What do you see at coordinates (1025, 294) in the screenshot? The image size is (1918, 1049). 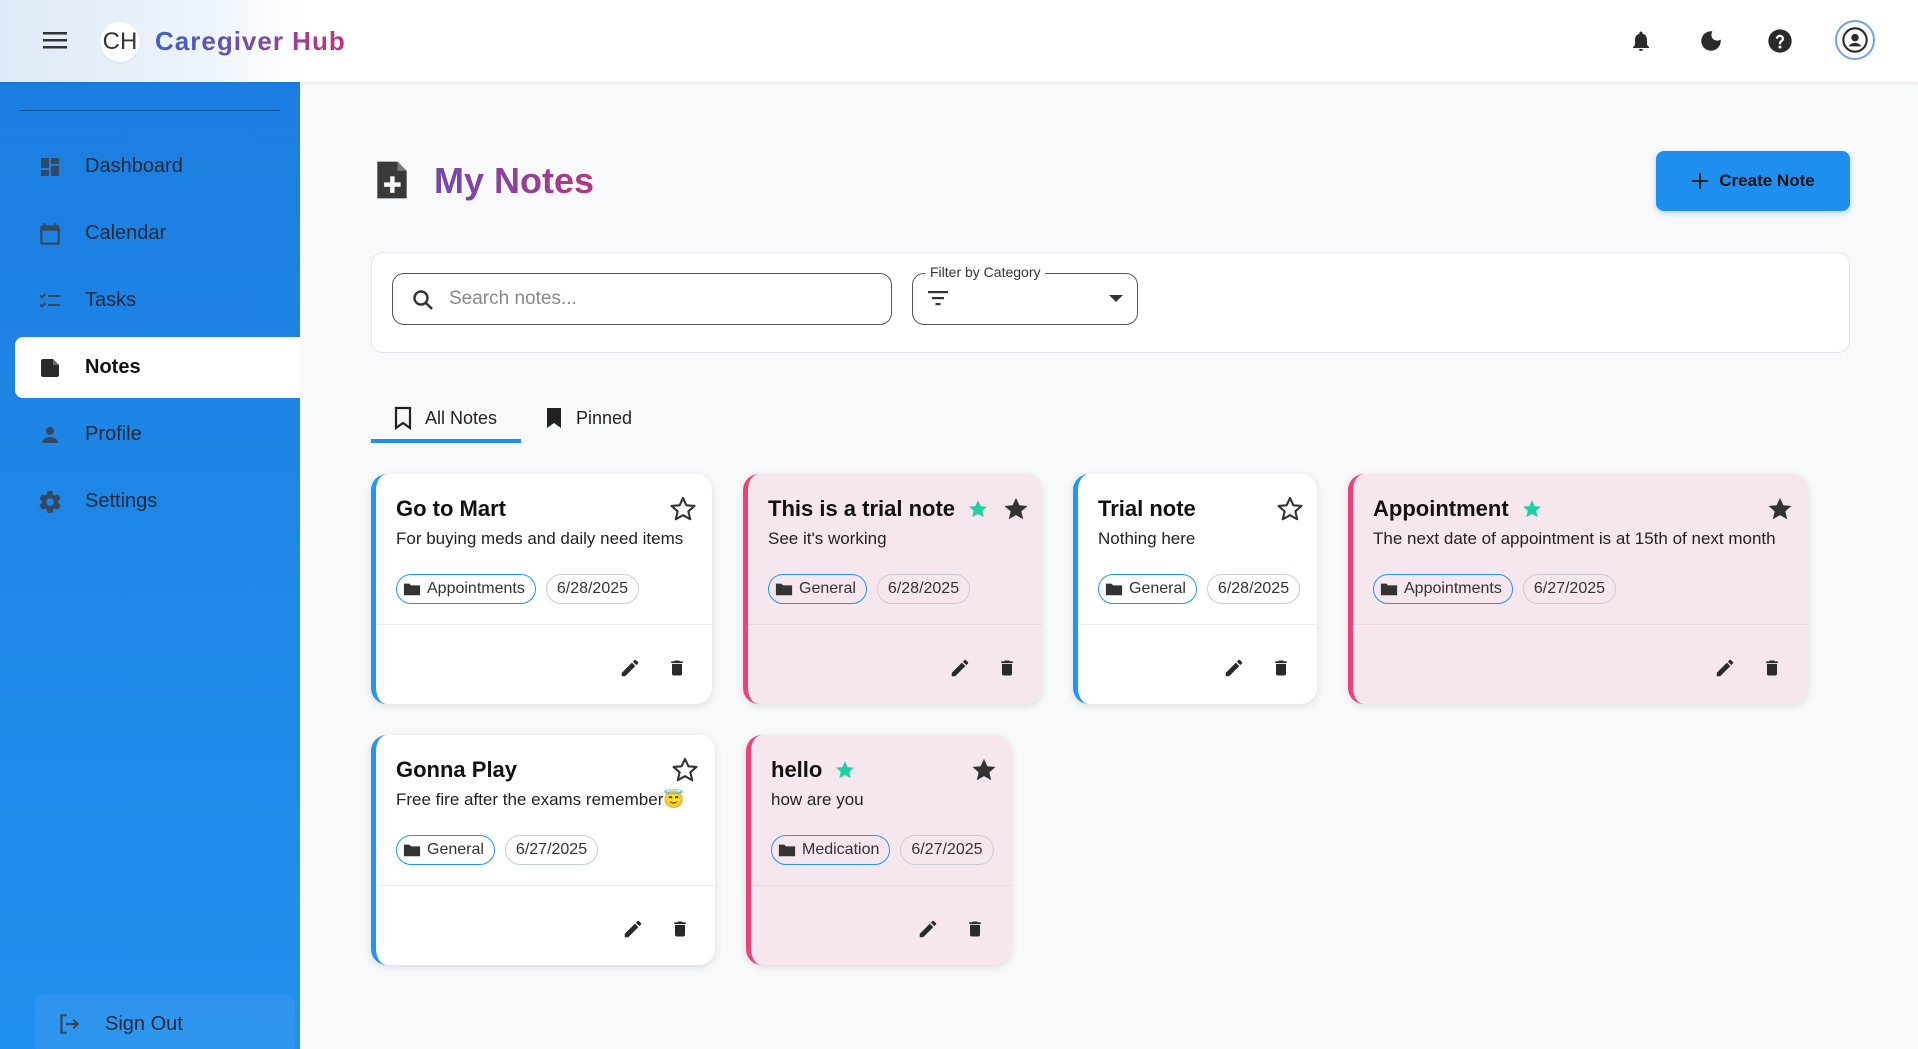 I see `category-filter-select: Filter by Category` at bounding box center [1025, 294].